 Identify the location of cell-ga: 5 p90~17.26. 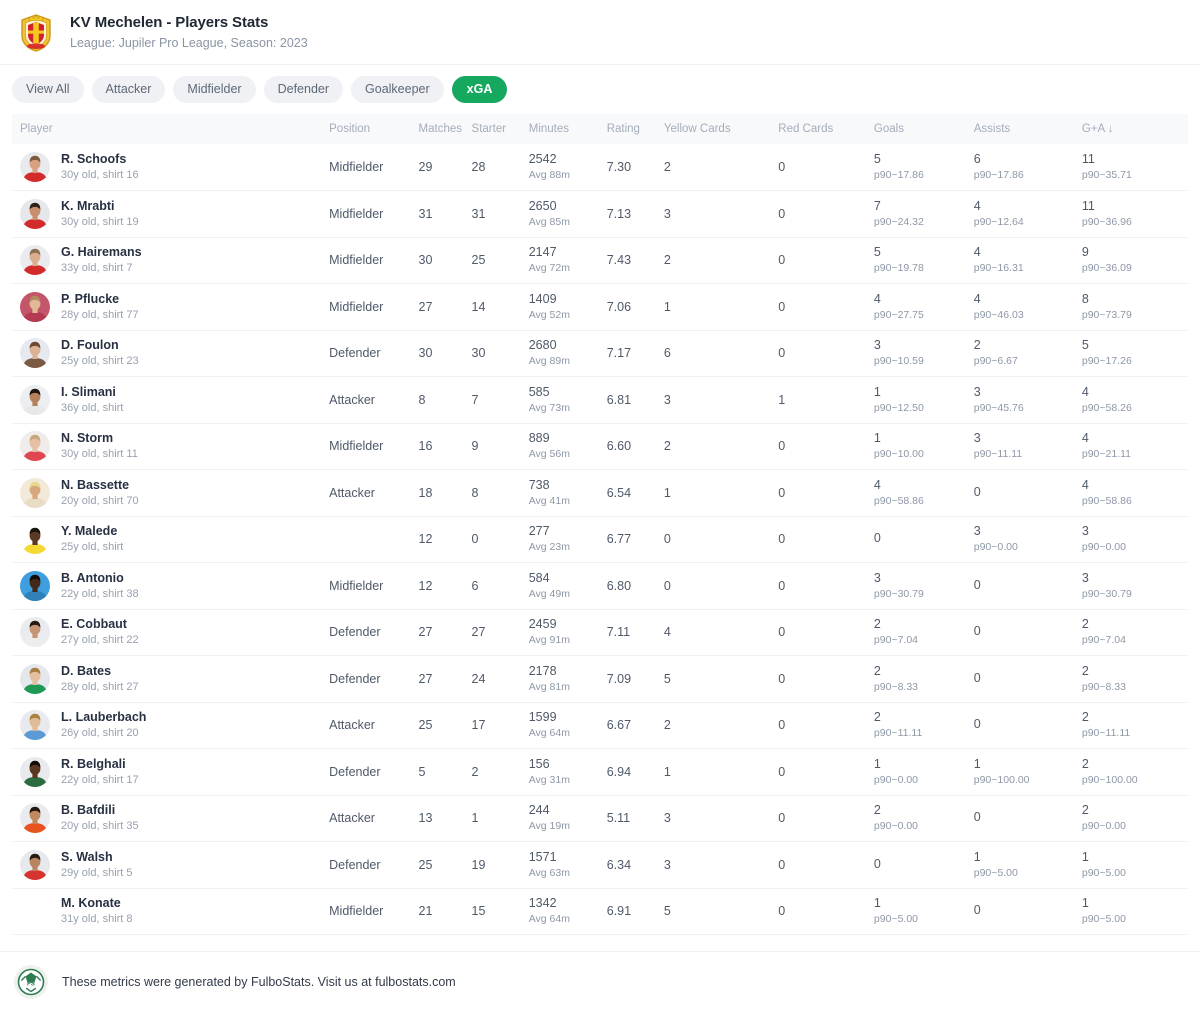
(1134, 353).